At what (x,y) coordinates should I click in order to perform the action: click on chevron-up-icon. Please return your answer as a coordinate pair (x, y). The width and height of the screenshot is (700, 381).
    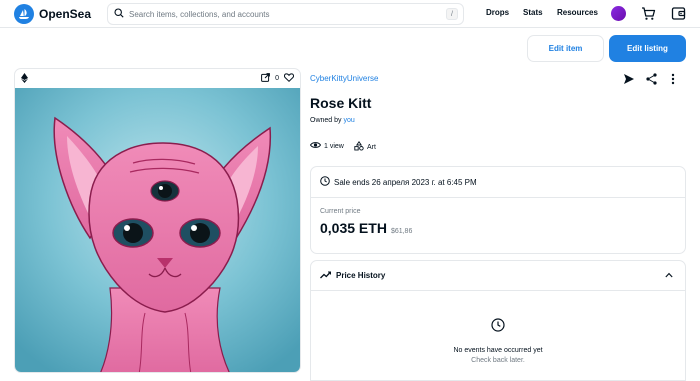
    Looking at the image, I should click on (669, 275).